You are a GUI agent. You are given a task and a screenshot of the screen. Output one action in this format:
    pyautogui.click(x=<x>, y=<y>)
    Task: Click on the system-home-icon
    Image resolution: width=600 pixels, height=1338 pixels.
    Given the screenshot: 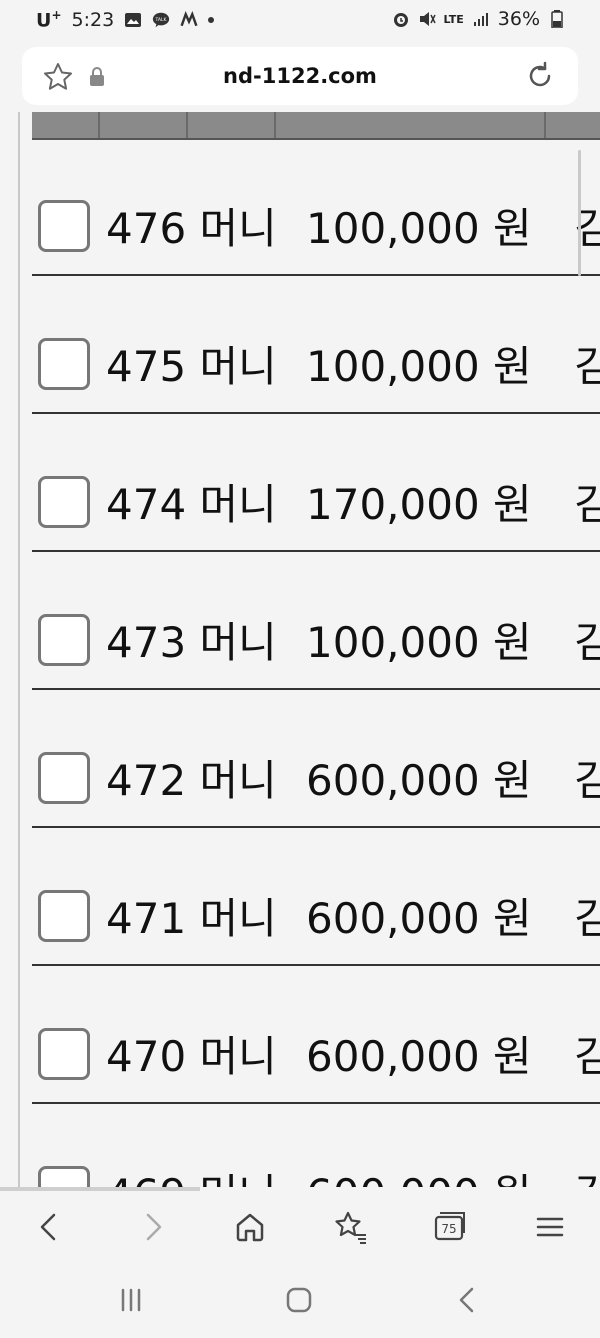 What is the action you would take?
    pyautogui.click(x=299, y=1300)
    